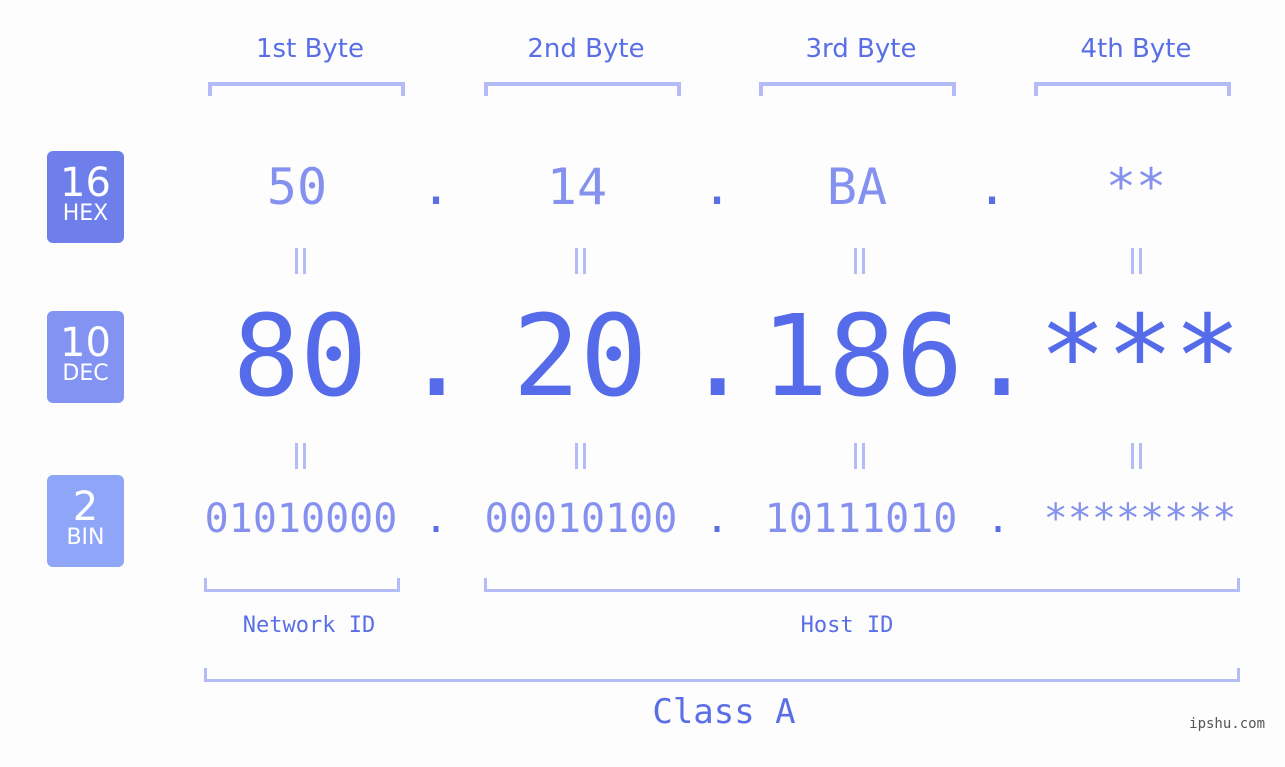  I want to click on hex-value-3: BA, so click(857, 187).